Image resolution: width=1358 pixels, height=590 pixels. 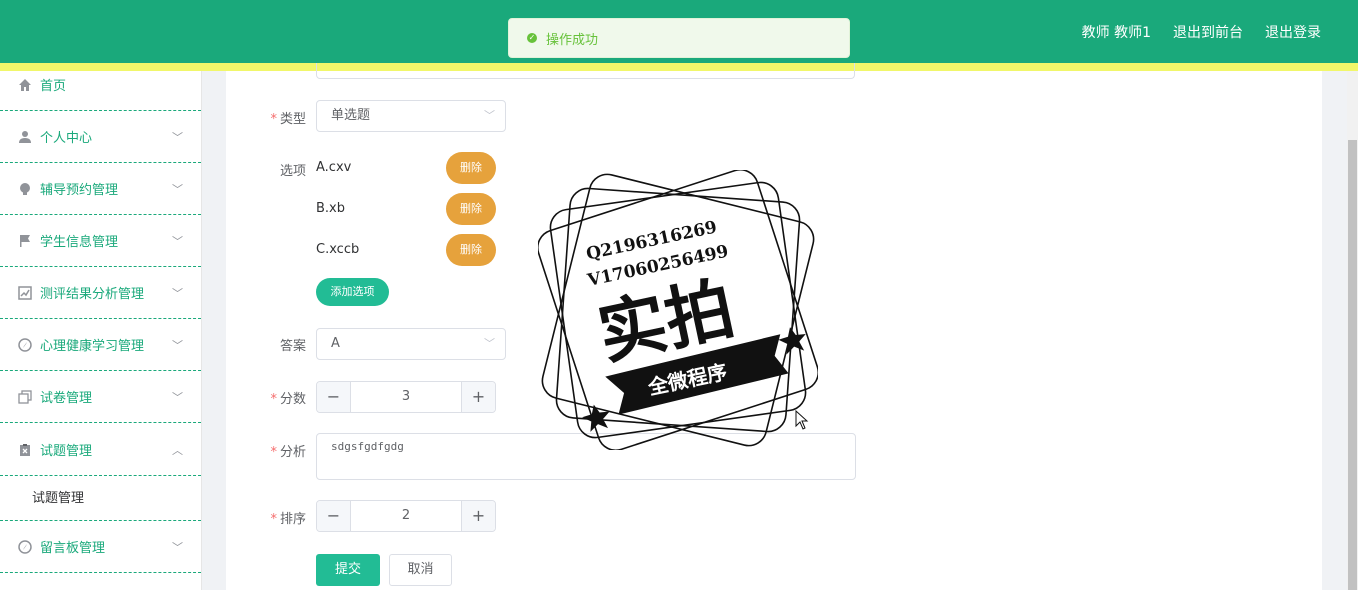 I want to click on user-icon, so click(x=25, y=136).